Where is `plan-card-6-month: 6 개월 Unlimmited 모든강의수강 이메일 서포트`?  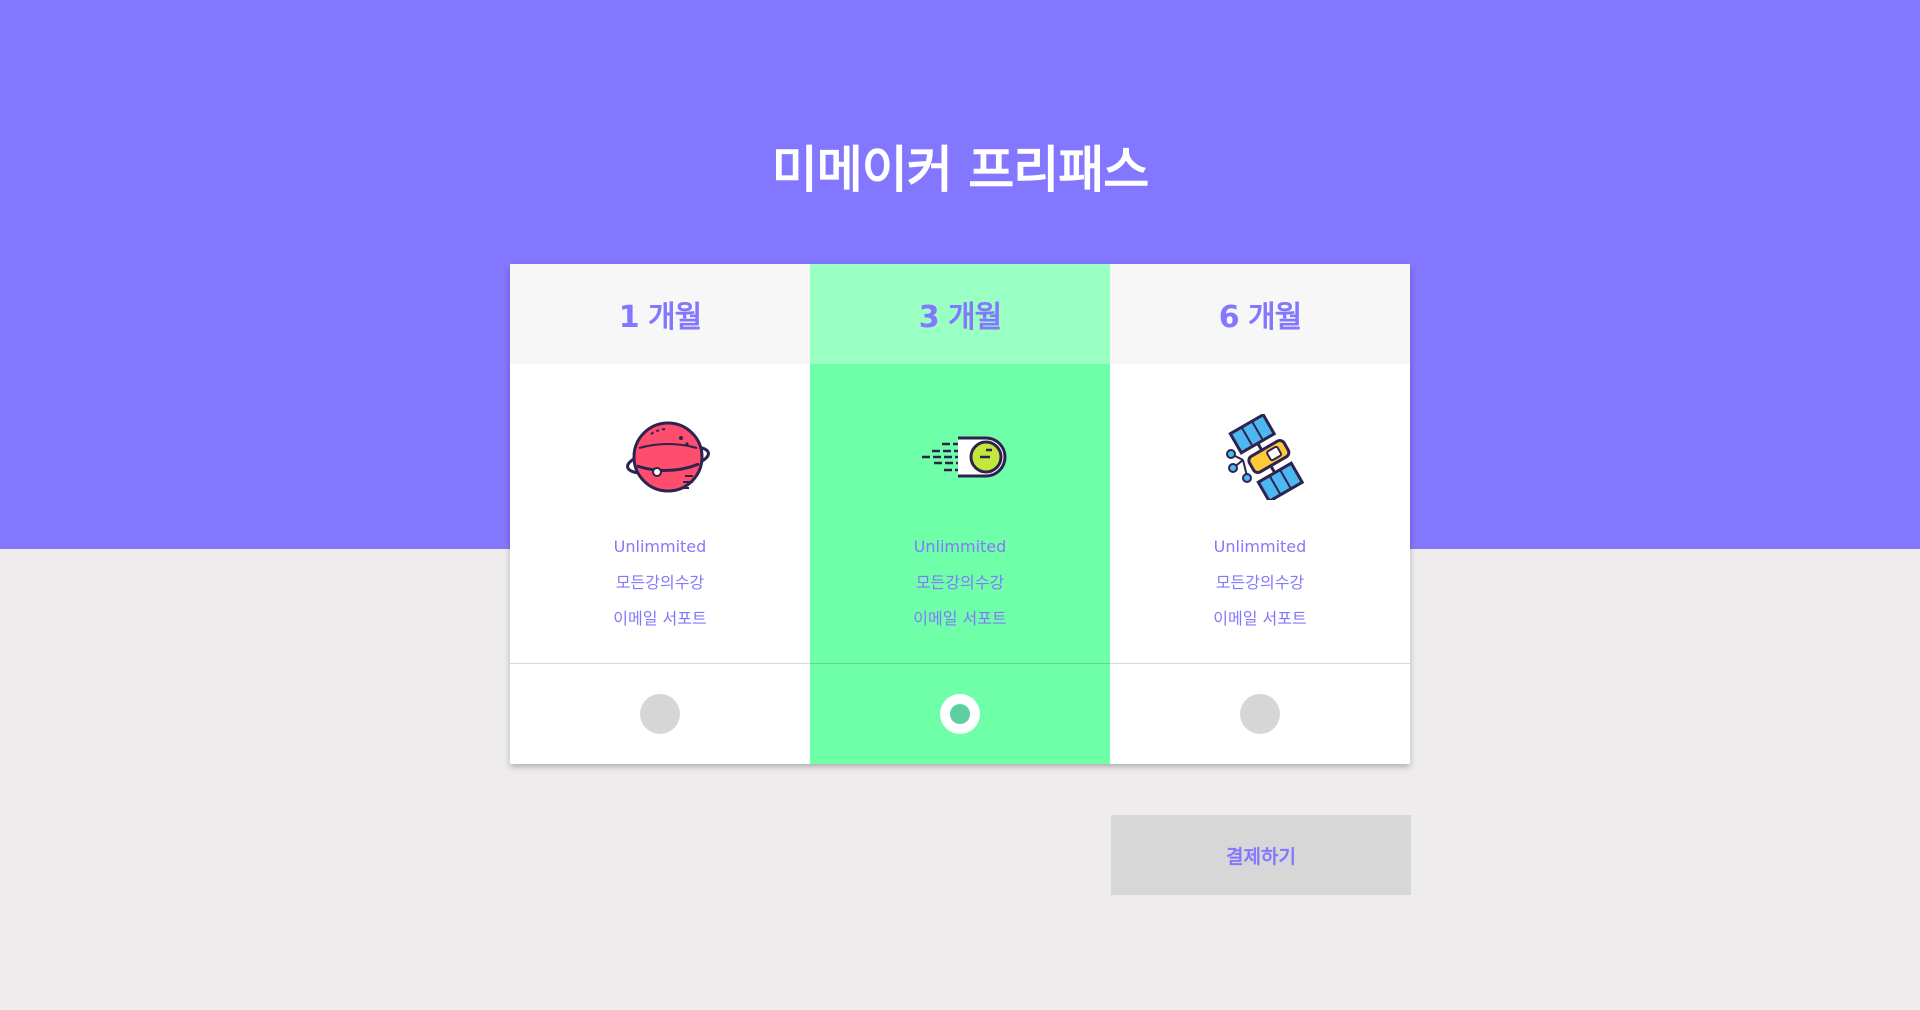
plan-card-6-month: 6 개월 Unlimmited 모든강의수강 이메일 서포트 is located at coordinates (1260, 514).